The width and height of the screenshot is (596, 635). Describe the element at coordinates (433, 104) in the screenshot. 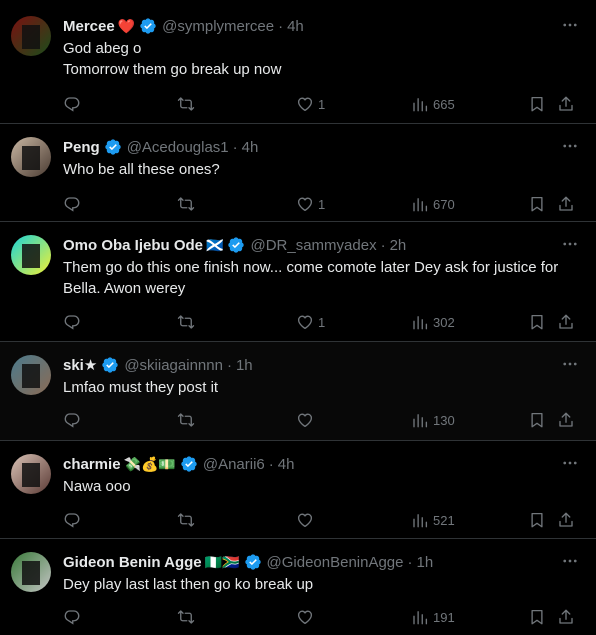

I see `views-button: 665` at that location.